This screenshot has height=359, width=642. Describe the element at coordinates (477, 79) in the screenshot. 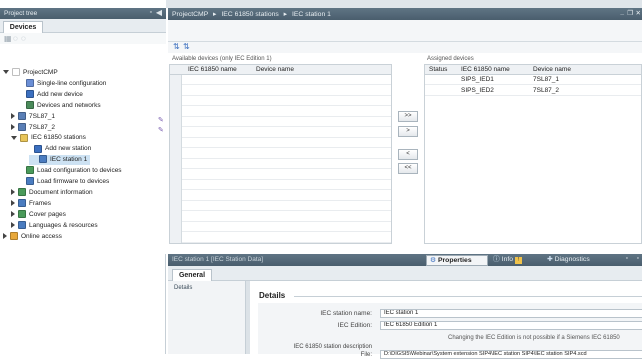

I see `table-cell: SIPS_IED1` at that location.